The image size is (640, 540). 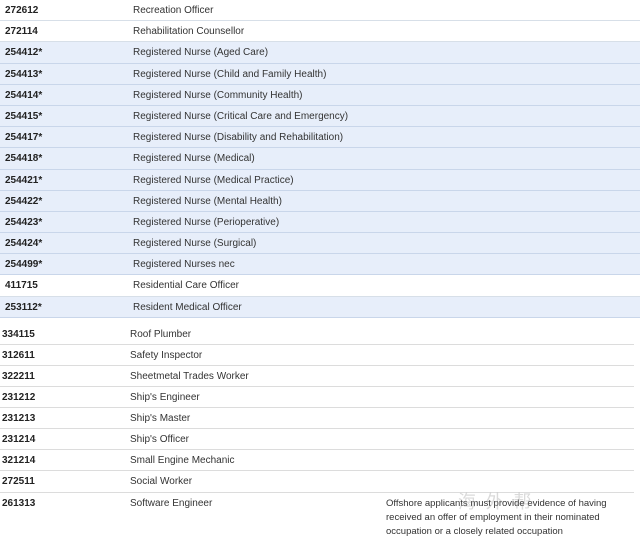 I want to click on occupation-name: Registered Nurse (Perioperative), so click(x=206, y=222).